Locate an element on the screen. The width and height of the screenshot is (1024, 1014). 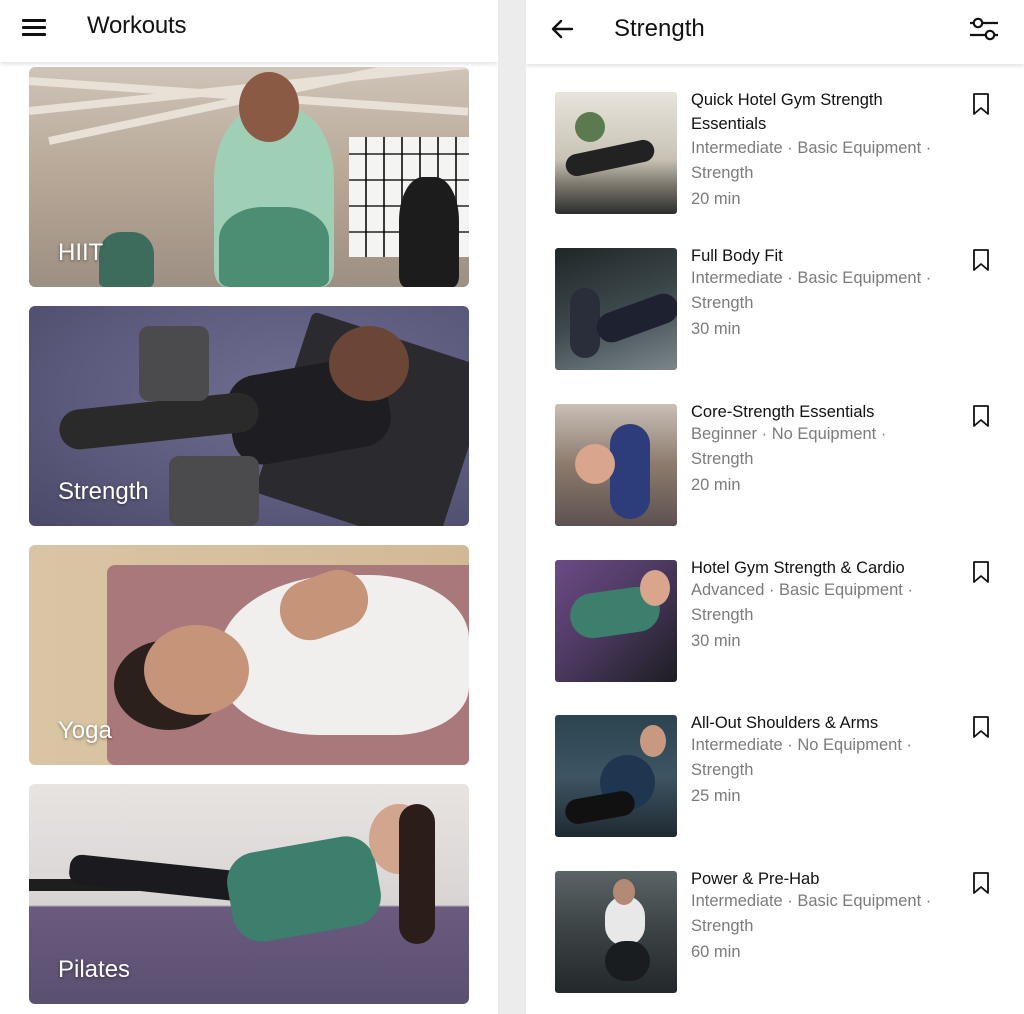
workout-meta: Beginner · No Equipment · Strength is located at coordinates (789, 446).